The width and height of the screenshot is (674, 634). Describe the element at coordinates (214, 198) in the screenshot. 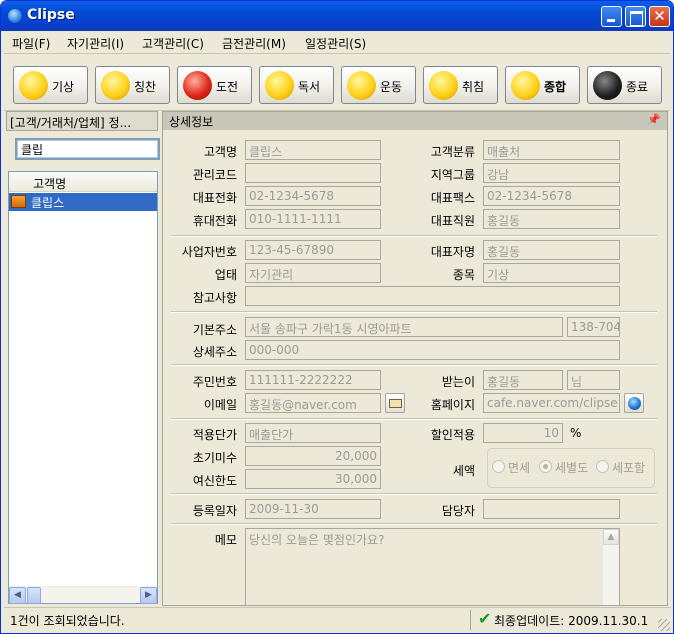

I see `label-tel: 대표전화` at that location.